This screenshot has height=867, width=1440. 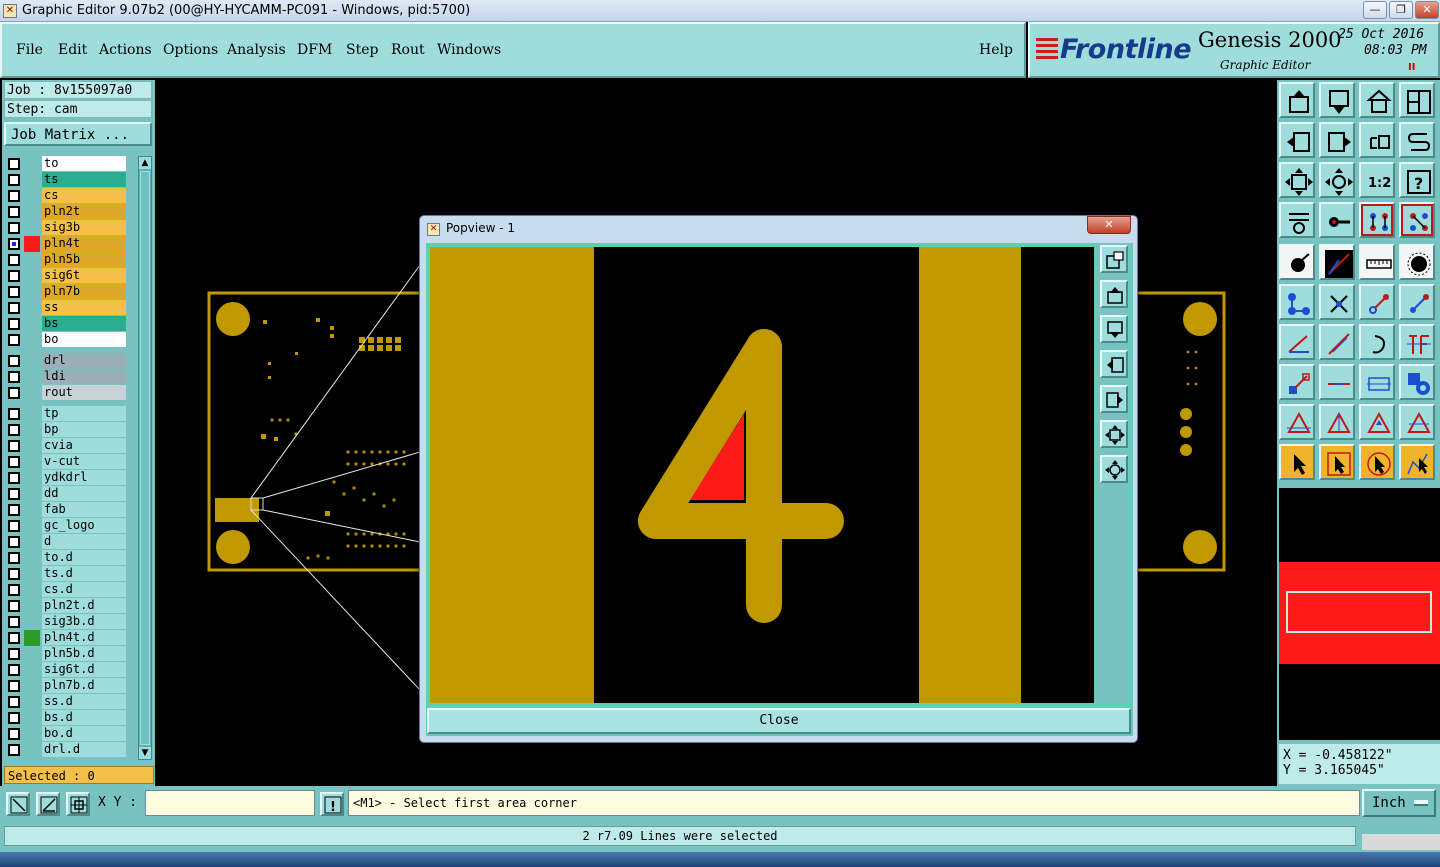 I want to click on popview-zoom-in-tool, so click(x=1114, y=469).